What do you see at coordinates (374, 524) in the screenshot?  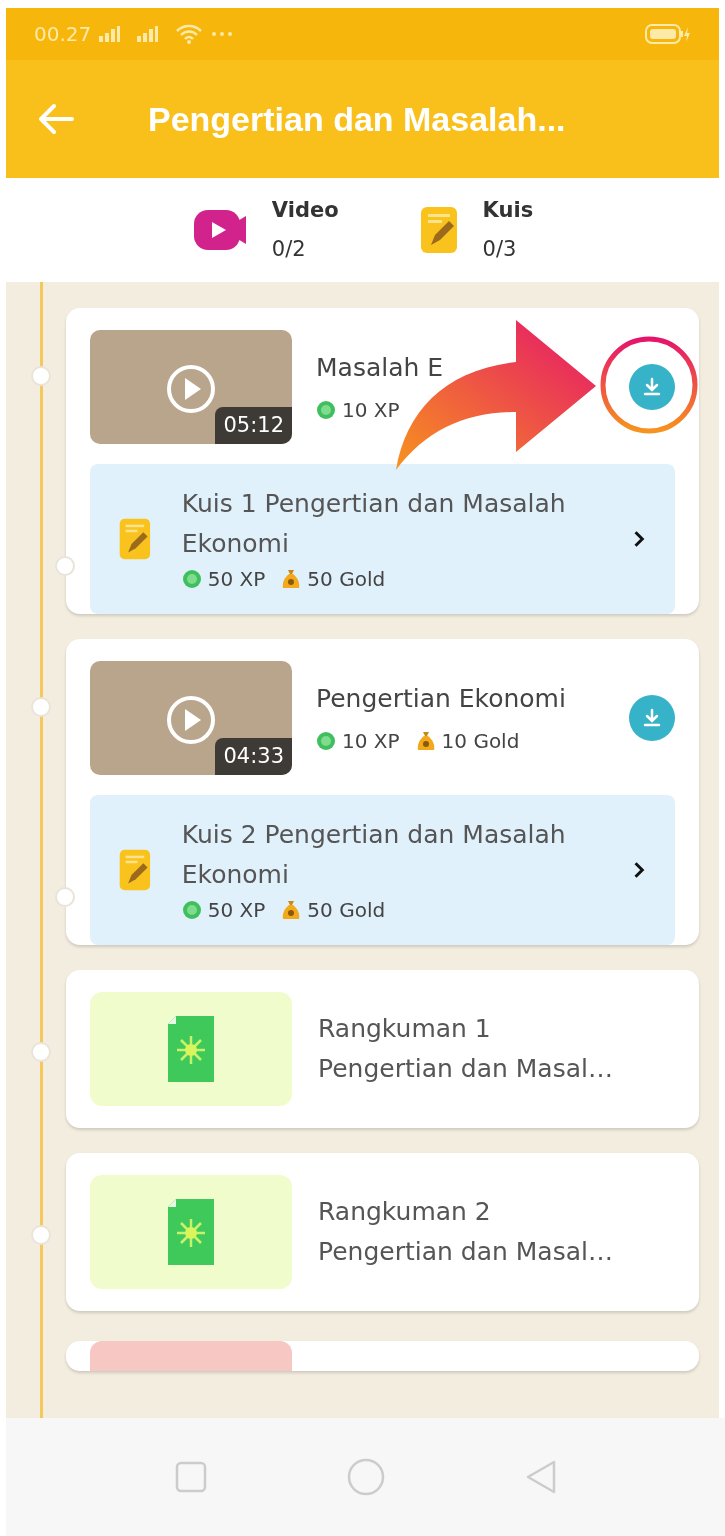 I see `quiz-title: Kuis 1 Pengertian dan Masalah Ekonomi` at bounding box center [374, 524].